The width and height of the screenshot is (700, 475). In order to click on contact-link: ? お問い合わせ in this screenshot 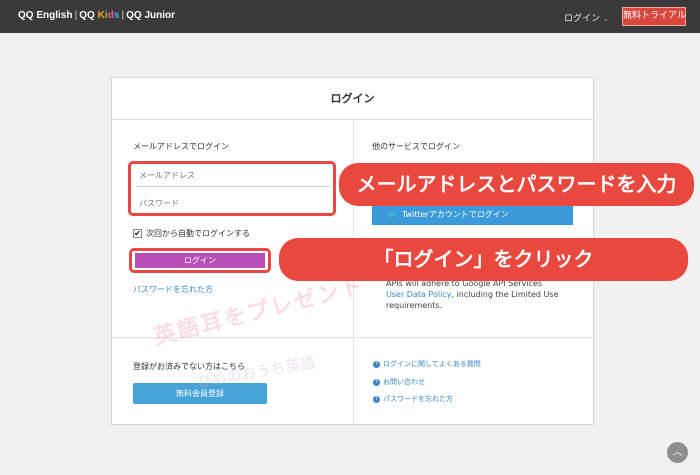, I will do `click(399, 382)`.